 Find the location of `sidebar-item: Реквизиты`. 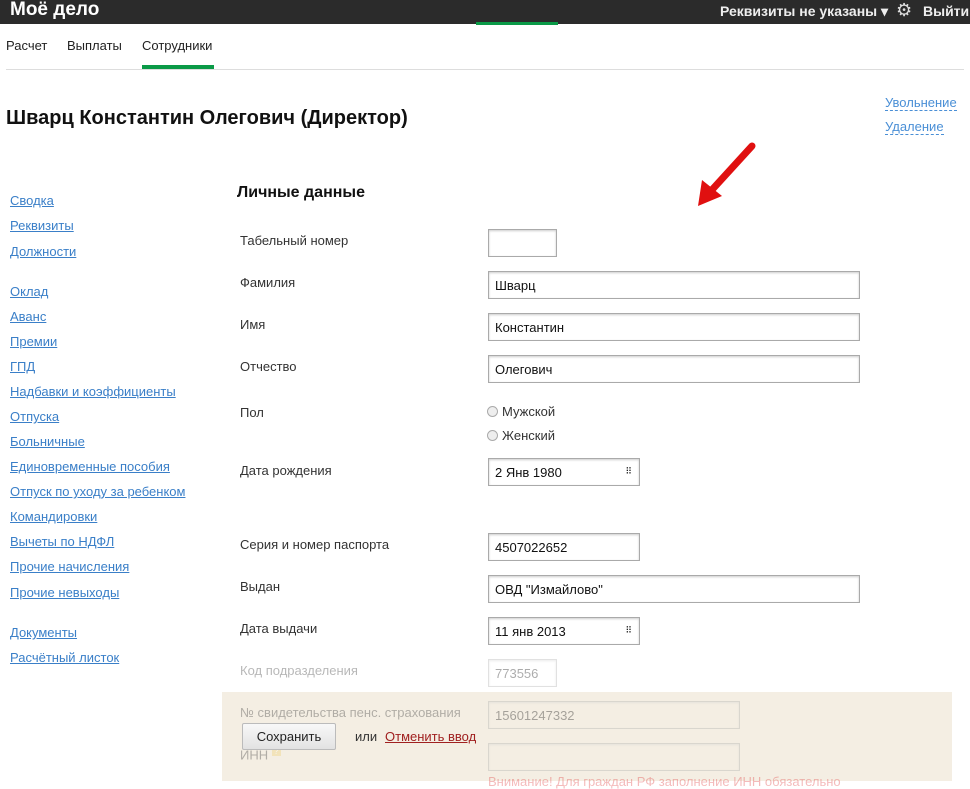

sidebar-item: Реквизиты is located at coordinates (42, 225).